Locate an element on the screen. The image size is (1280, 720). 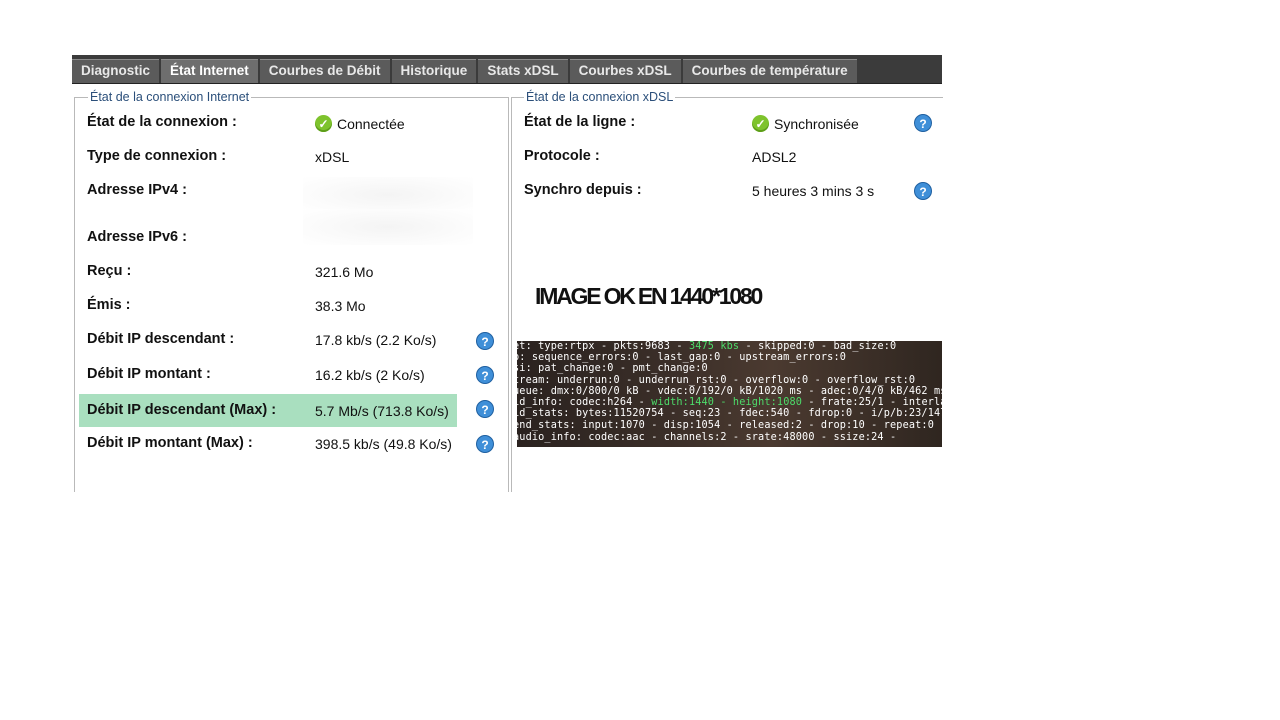
row-value: 16.2 kb/s (2 Ko/s) is located at coordinates (370, 375).